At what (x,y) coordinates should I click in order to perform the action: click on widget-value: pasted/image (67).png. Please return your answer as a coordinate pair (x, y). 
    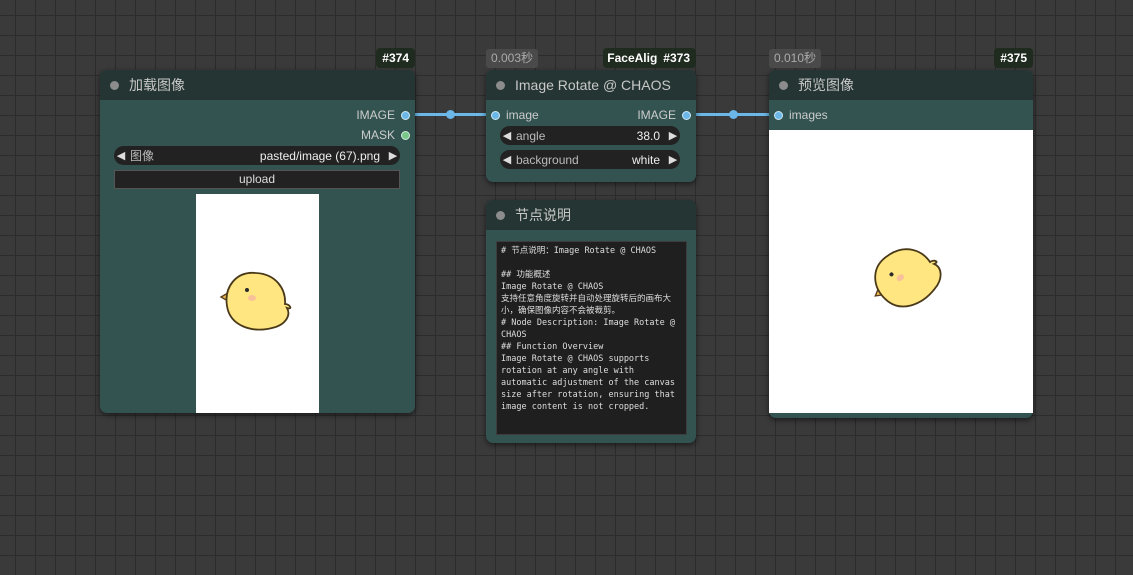
    Looking at the image, I should click on (319, 155).